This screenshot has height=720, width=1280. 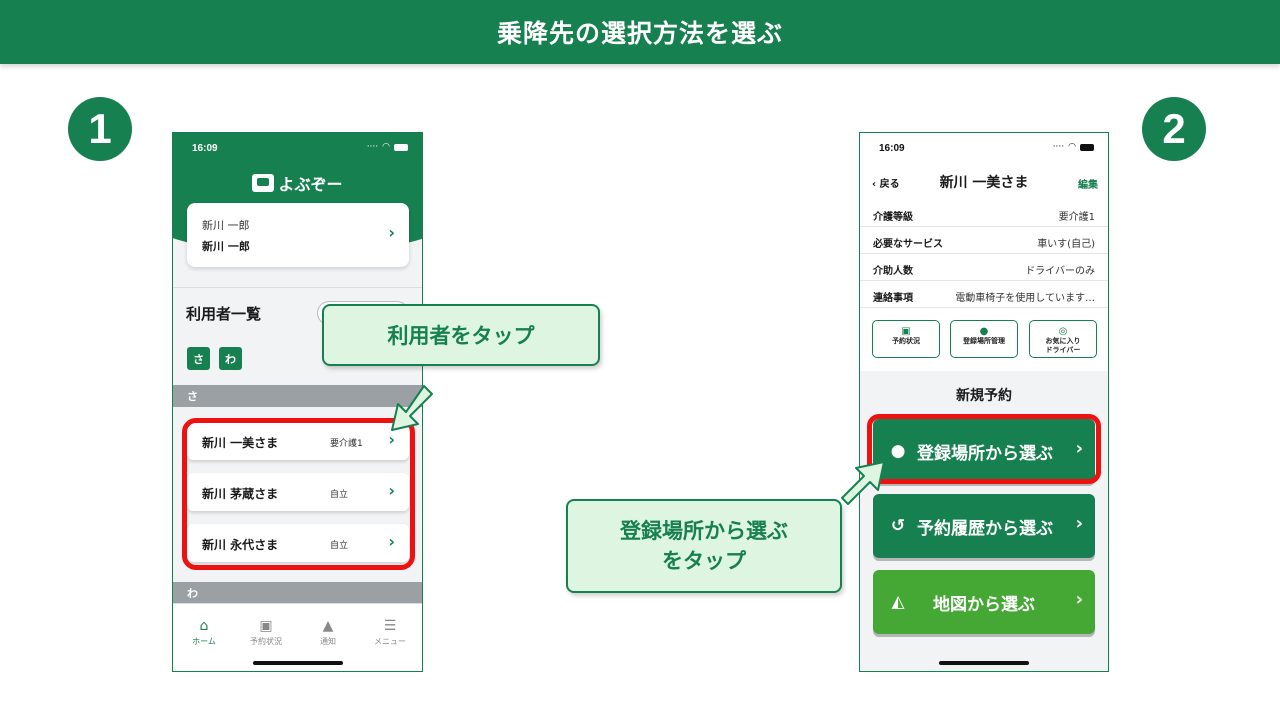 I want to click on app-logo: よぶぞー, so click(x=297, y=183).